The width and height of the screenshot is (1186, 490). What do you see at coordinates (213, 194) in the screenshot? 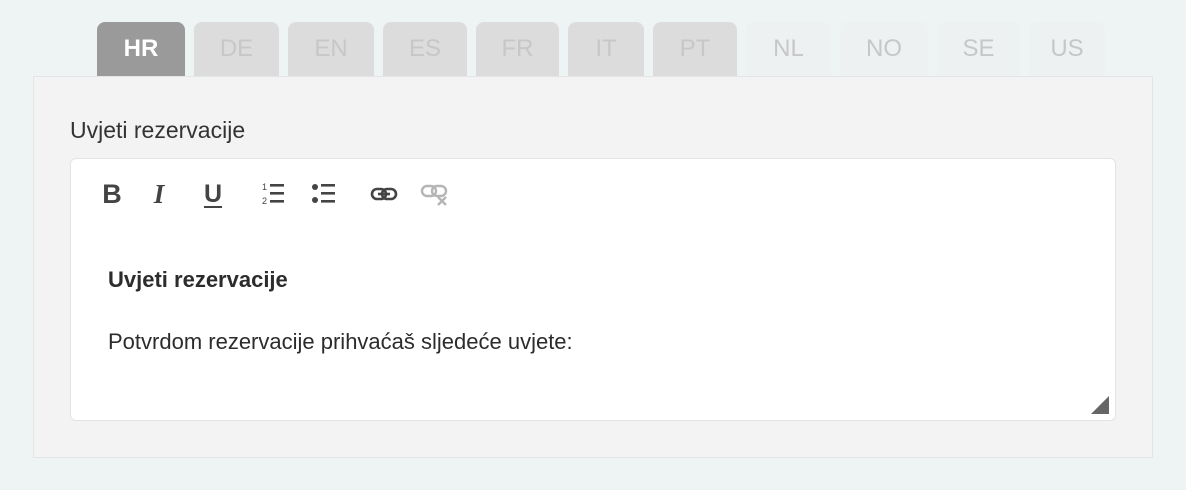
I see `underline-icon: U` at bounding box center [213, 194].